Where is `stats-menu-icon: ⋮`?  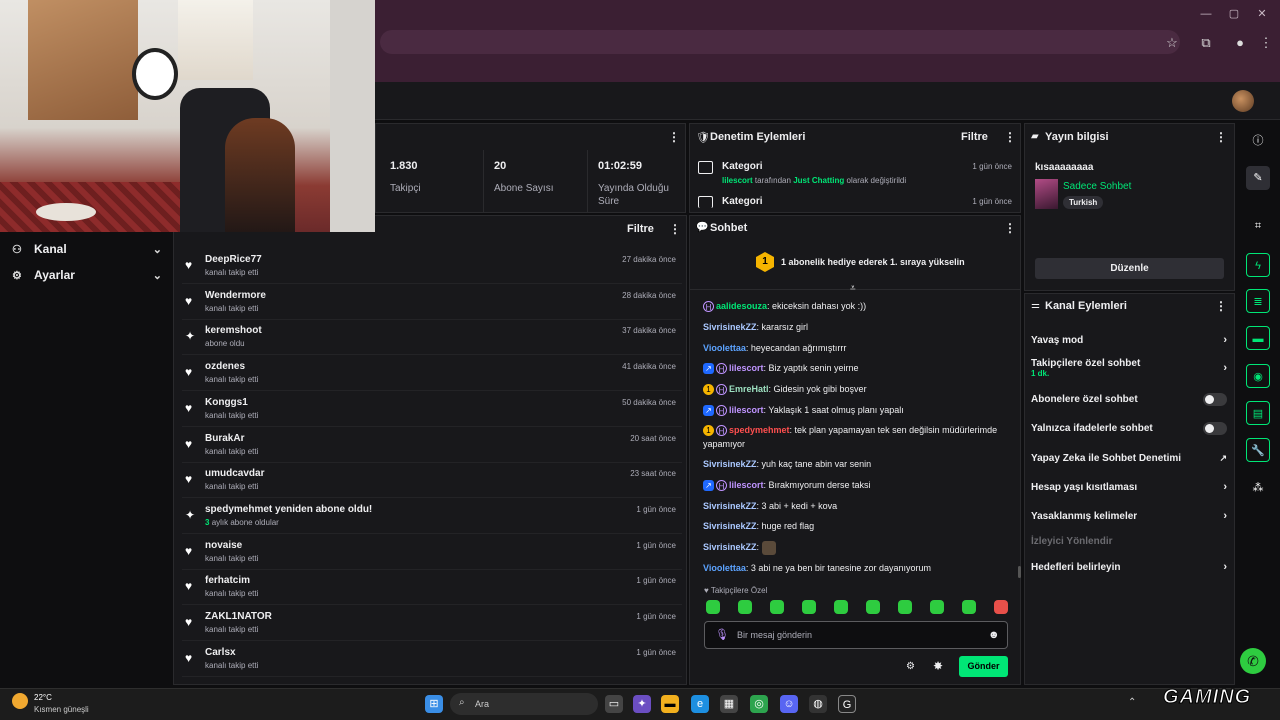
stats-menu-icon: ⋮ is located at coordinates (674, 137).